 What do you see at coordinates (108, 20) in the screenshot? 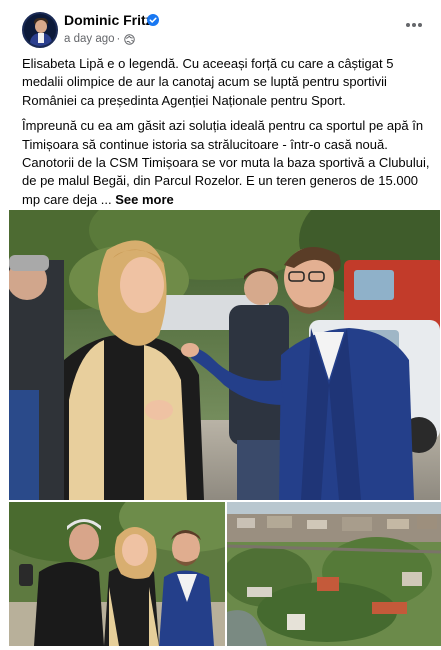
I see `author-name: Dominic Fritz` at bounding box center [108, 20].